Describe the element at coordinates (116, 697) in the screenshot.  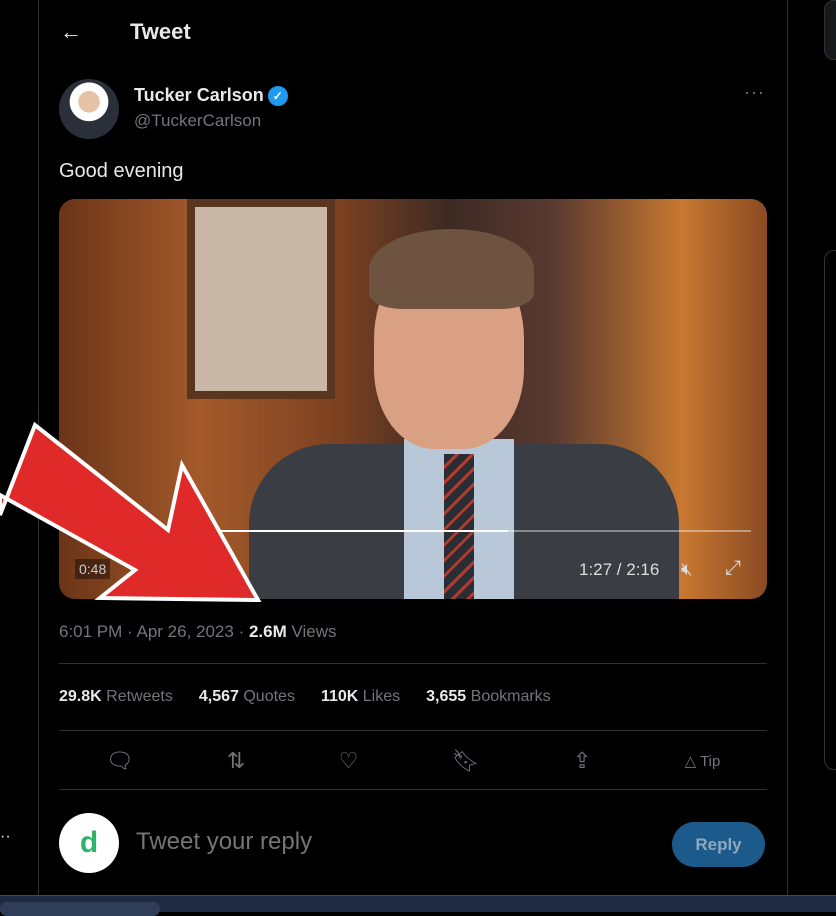
I see `stat-retweets: 29.8K Retweets` at that location.